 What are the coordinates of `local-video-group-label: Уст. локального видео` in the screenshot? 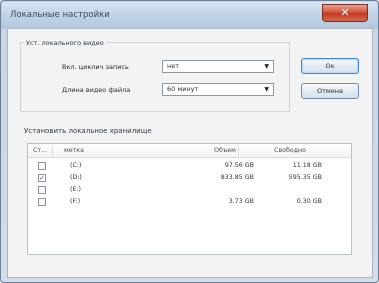 It's located at (65, 43).